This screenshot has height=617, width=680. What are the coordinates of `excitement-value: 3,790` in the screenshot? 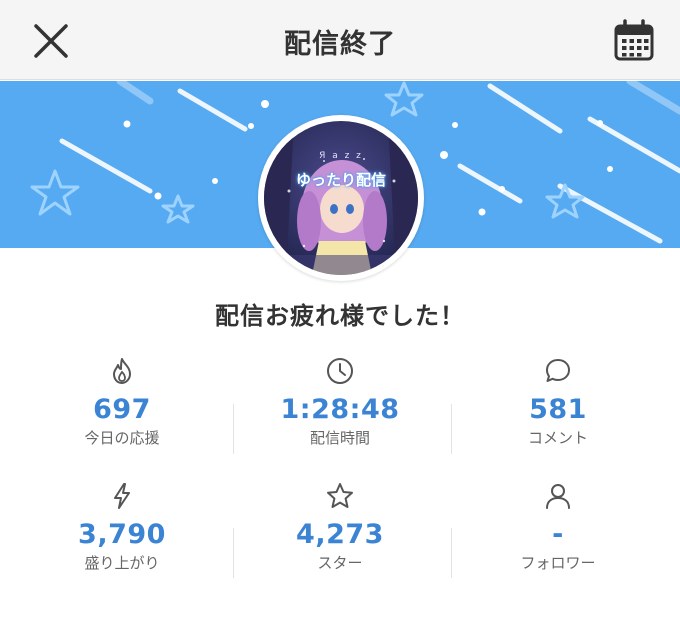 It's located at (122, 534).